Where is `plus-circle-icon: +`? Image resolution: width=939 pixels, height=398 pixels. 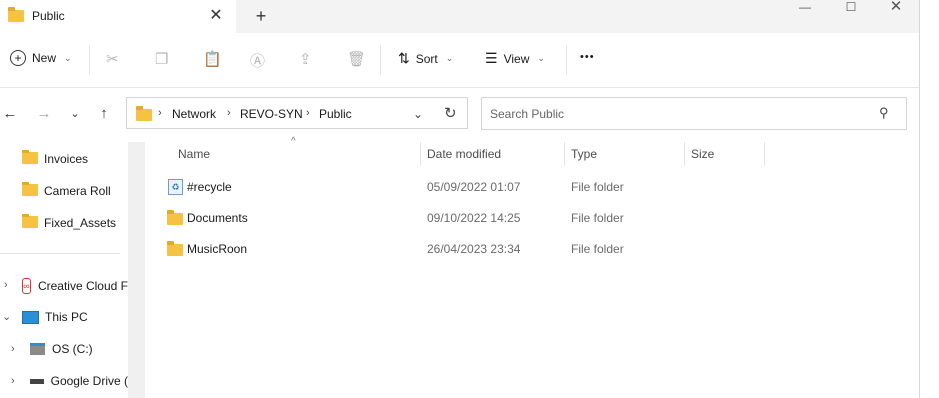 plus-circle-icon: + is located at coordinates (18, 58).